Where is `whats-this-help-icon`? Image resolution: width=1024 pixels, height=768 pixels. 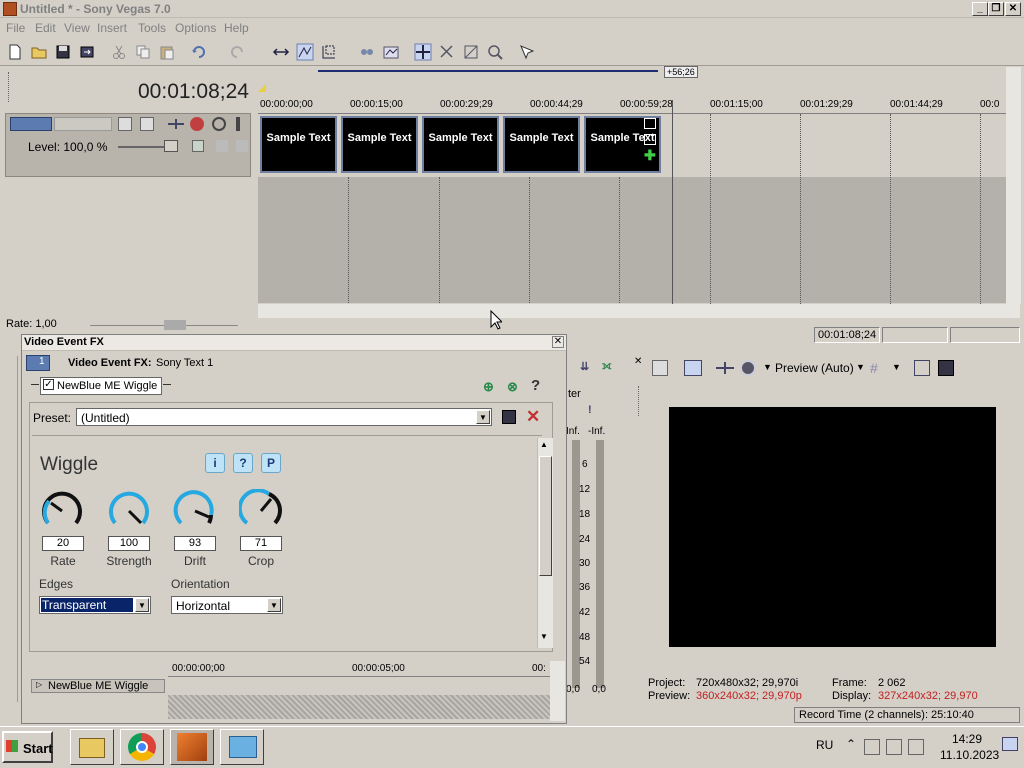 whats-this-help-icon is located at coordinates (527, 52).